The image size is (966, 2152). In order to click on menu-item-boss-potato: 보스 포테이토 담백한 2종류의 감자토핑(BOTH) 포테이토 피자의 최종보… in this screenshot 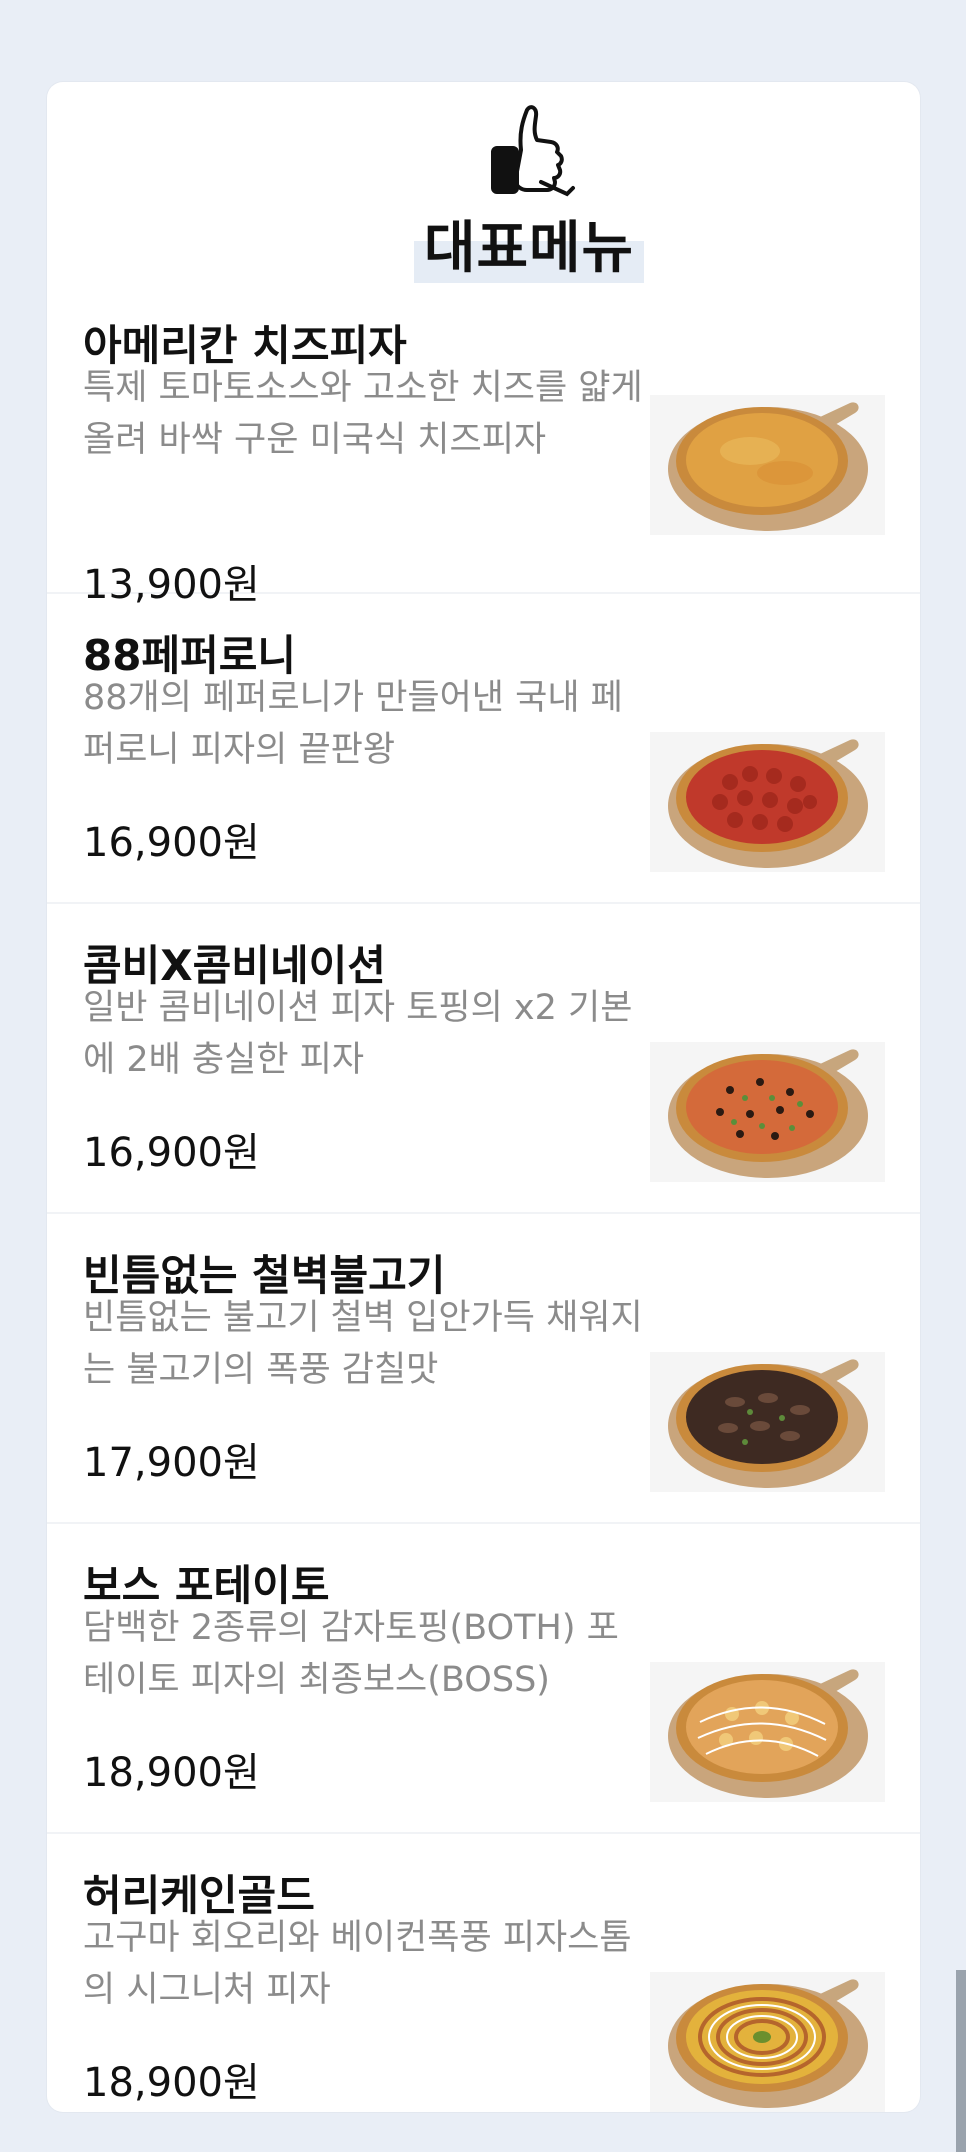, I will do `click(483, 1678)`.